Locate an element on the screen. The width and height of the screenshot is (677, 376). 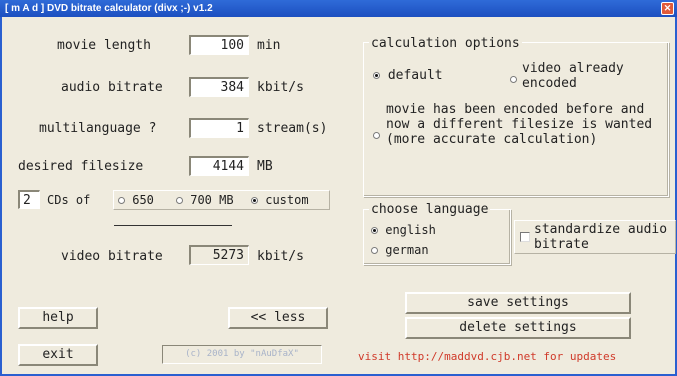
language-german-label: german is located at coordinates (407, 250).